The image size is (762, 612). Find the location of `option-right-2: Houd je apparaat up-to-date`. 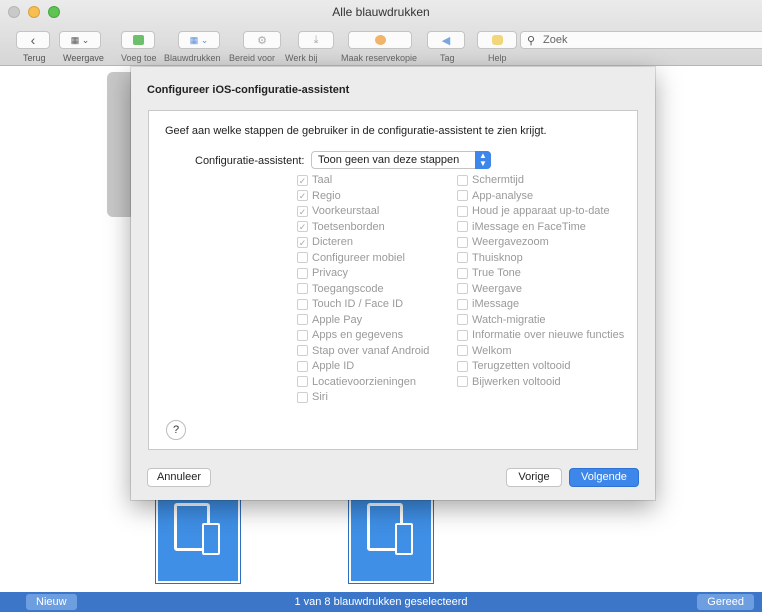

option-right-2: Houd je apparaat up-to-date is located at coordinates (533, 211).